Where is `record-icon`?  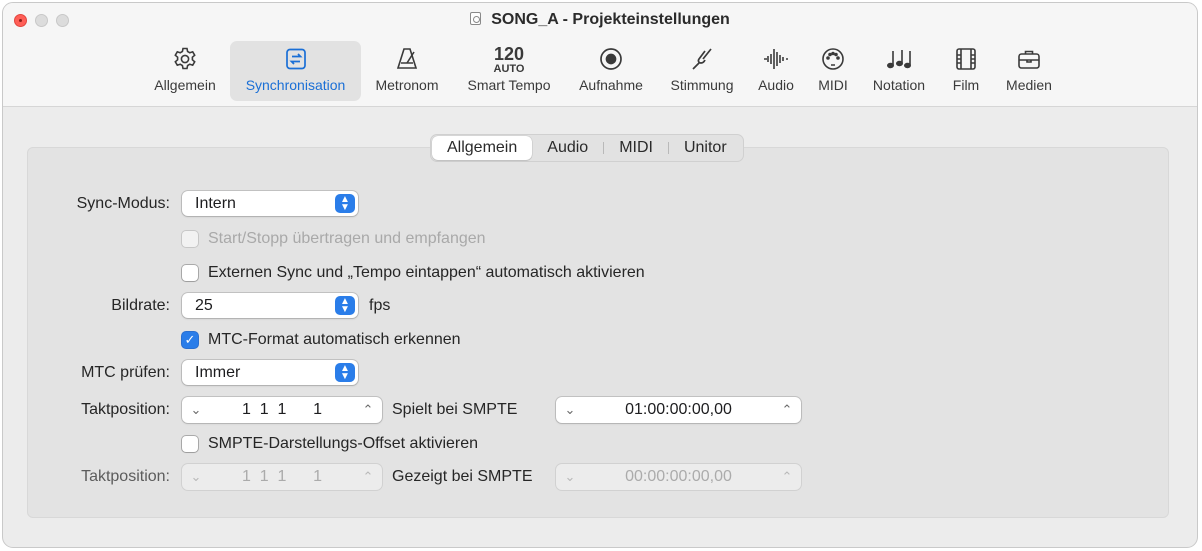 record-icon is located at coordinates (611, 59).